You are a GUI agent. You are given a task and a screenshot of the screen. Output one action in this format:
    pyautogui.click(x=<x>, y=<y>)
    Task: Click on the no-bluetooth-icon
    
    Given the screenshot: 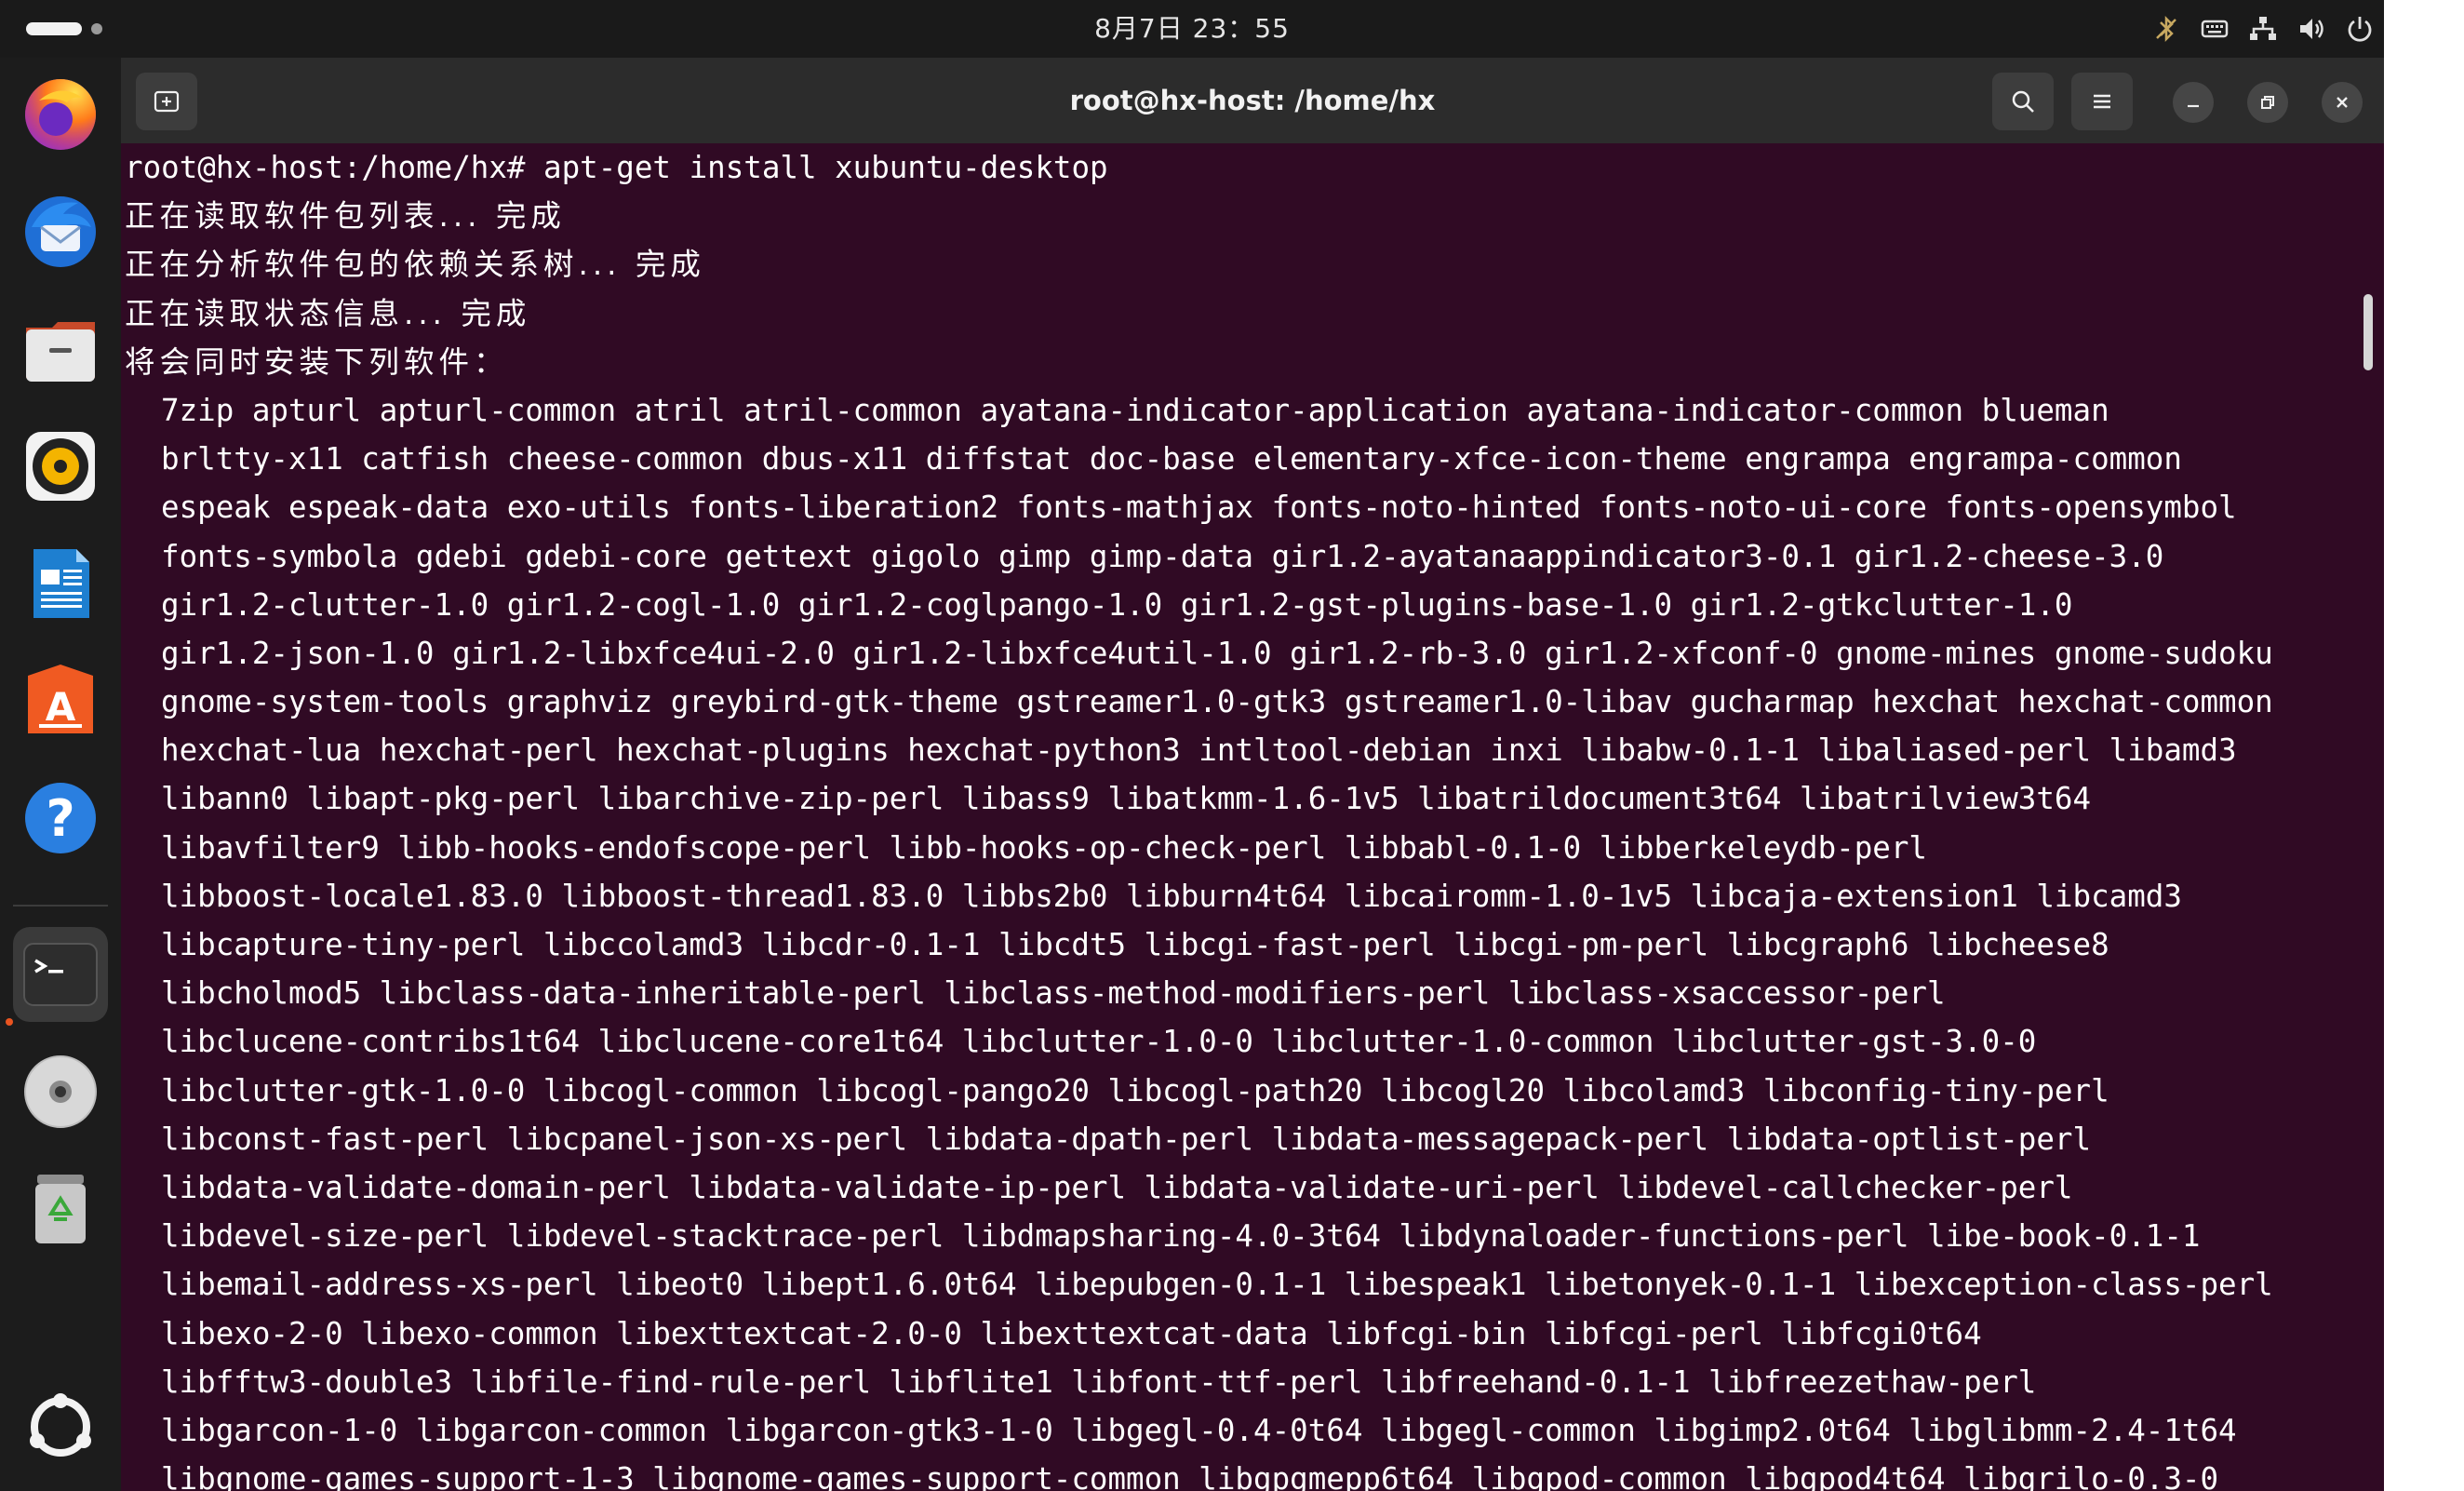 What is the action you would take?
    pyautogui.click(x=2166, y=29)
    